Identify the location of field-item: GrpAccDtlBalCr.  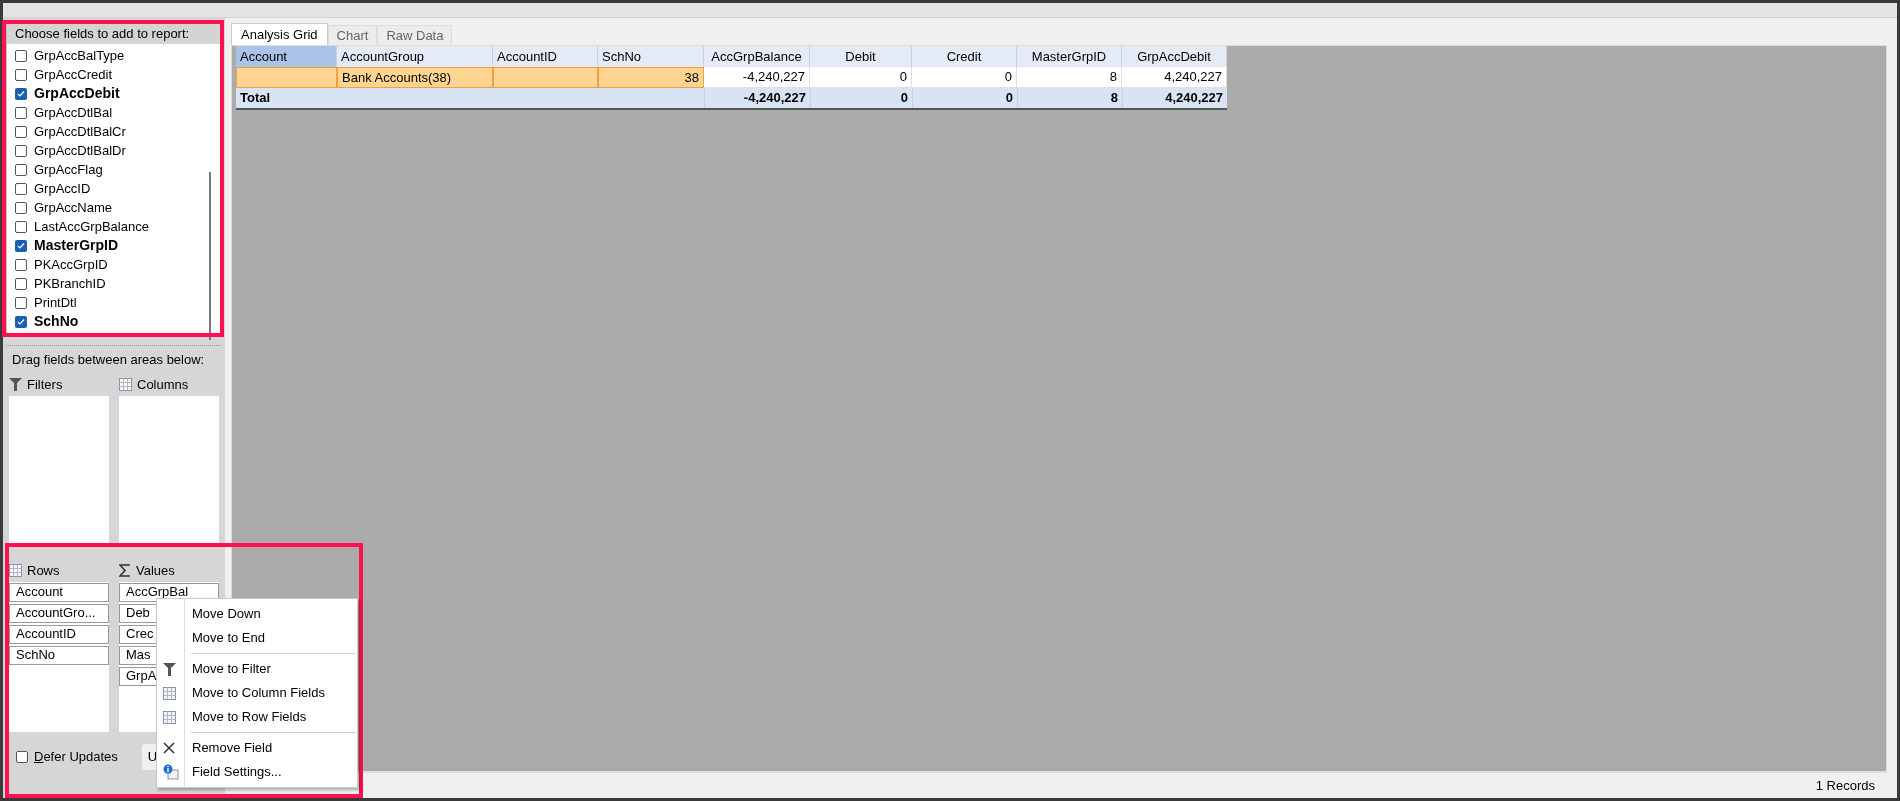
(113, 131).